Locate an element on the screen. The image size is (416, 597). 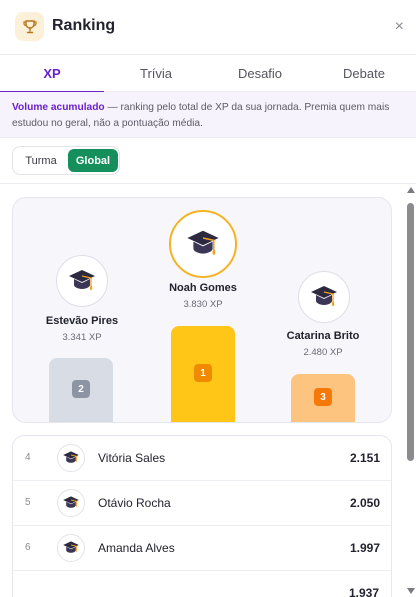
list-item: 4 Vitória Sales 2.151 is located at coordinates (202, 458).